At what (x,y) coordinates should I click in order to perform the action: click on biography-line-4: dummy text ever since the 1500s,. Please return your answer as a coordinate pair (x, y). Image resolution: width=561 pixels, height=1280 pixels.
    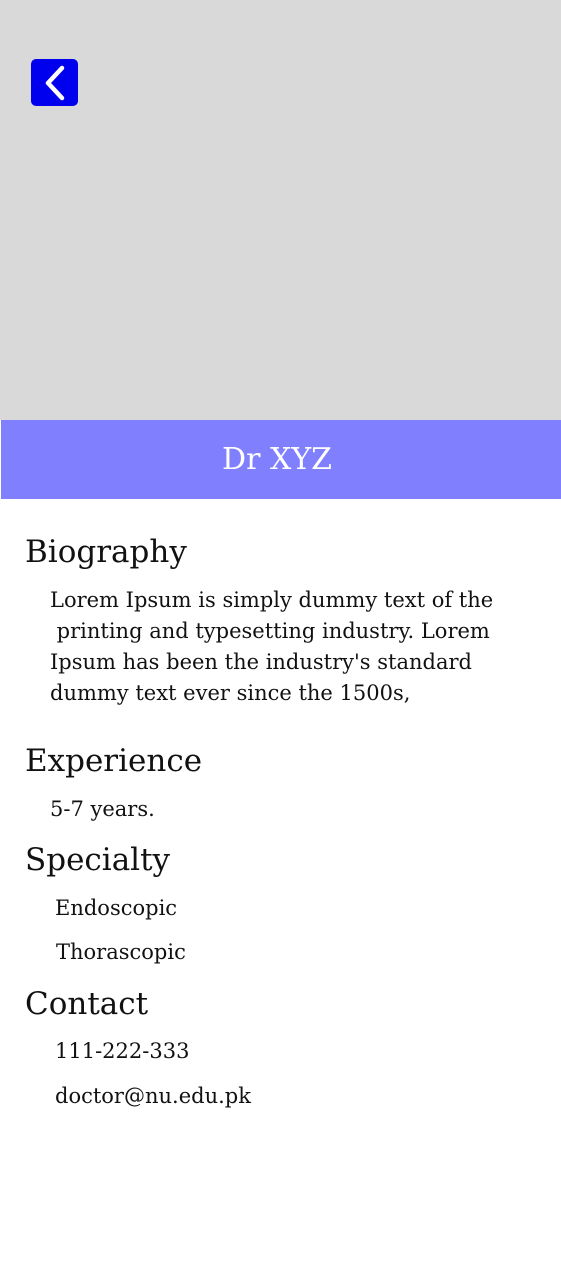
    Looking at the image, I should click on (230, 693).